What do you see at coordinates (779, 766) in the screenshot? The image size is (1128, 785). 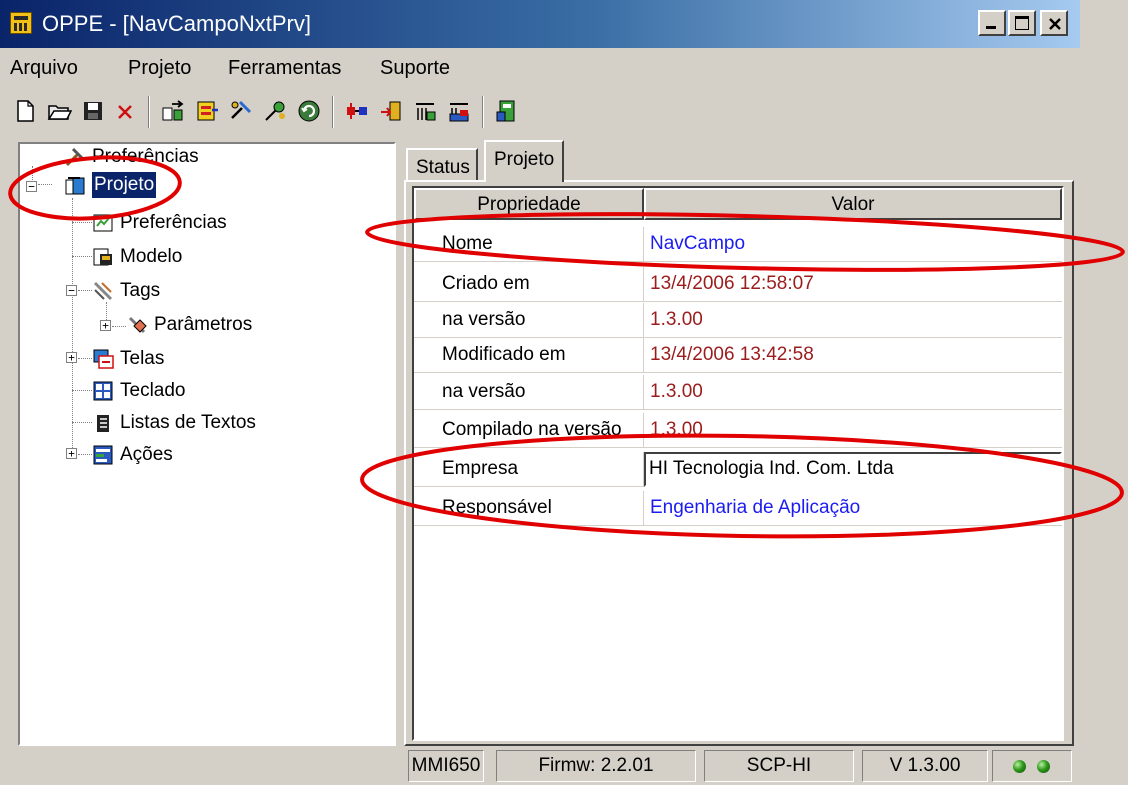 I see `status-protocol: SCP-HI` at bounding box center [779, 766].